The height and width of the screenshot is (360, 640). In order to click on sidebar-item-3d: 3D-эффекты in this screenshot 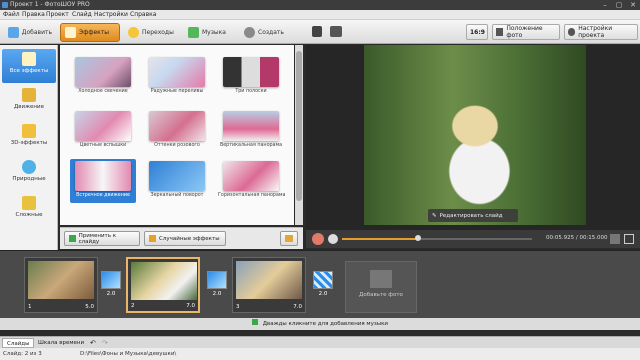, I will do `click(29, 138)`.